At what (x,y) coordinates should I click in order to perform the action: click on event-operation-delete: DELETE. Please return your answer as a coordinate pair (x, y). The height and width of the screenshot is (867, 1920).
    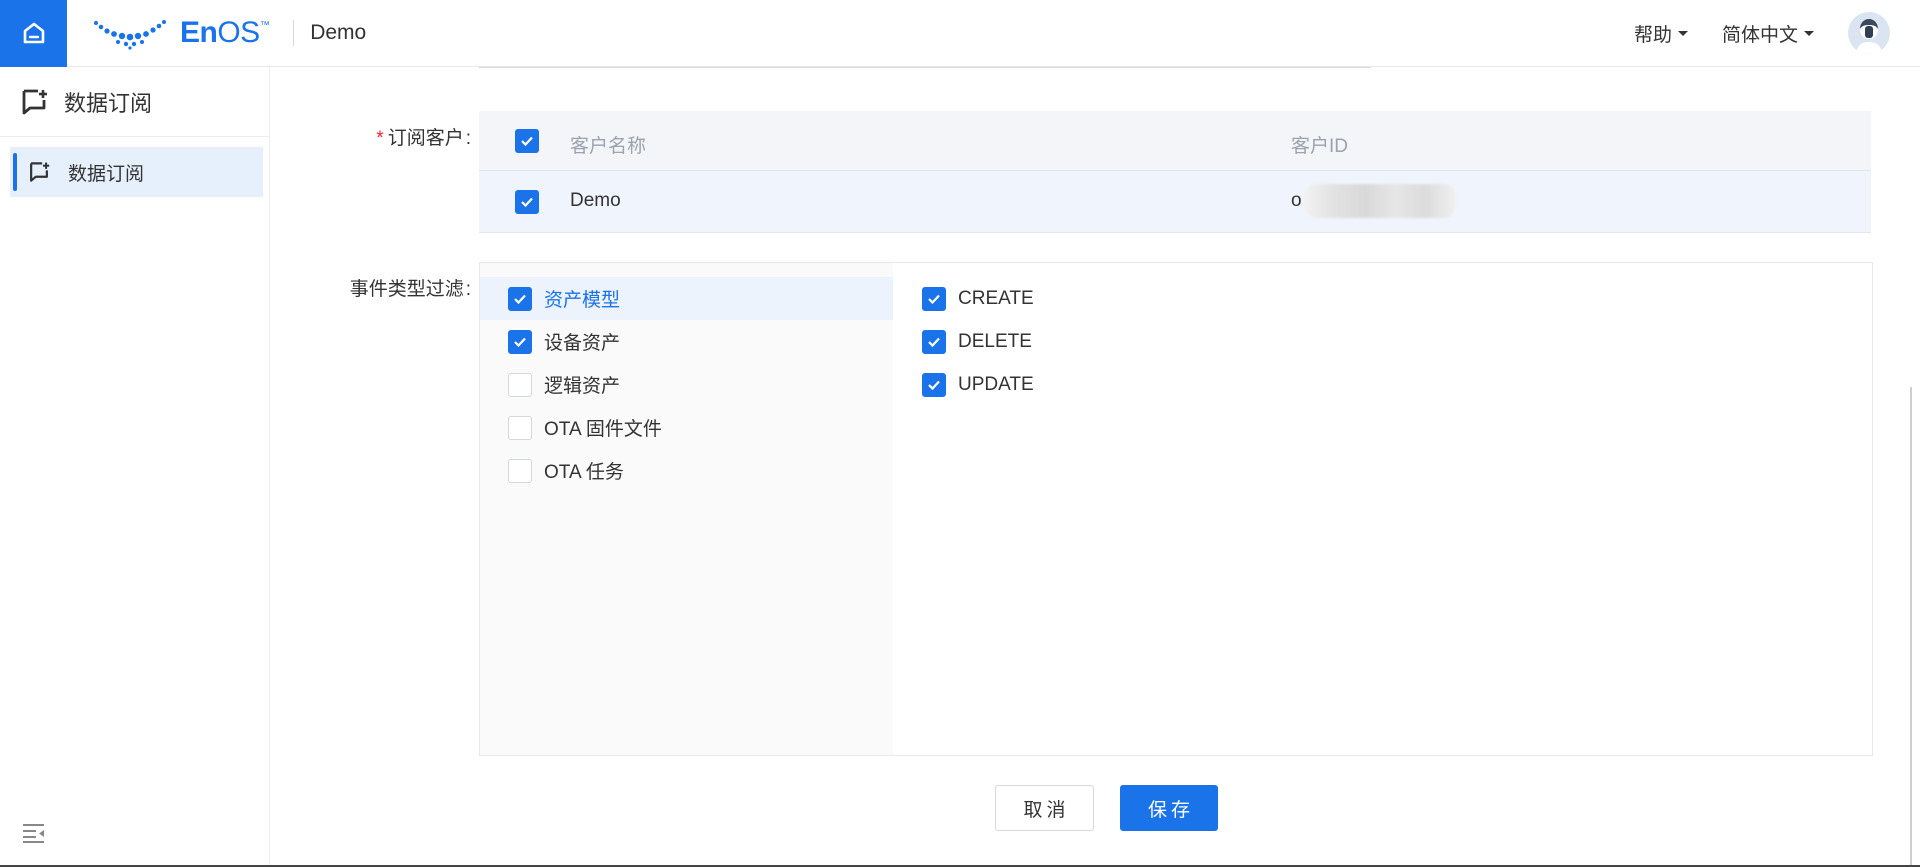
    Looking at the image, I should click on (978, 341).